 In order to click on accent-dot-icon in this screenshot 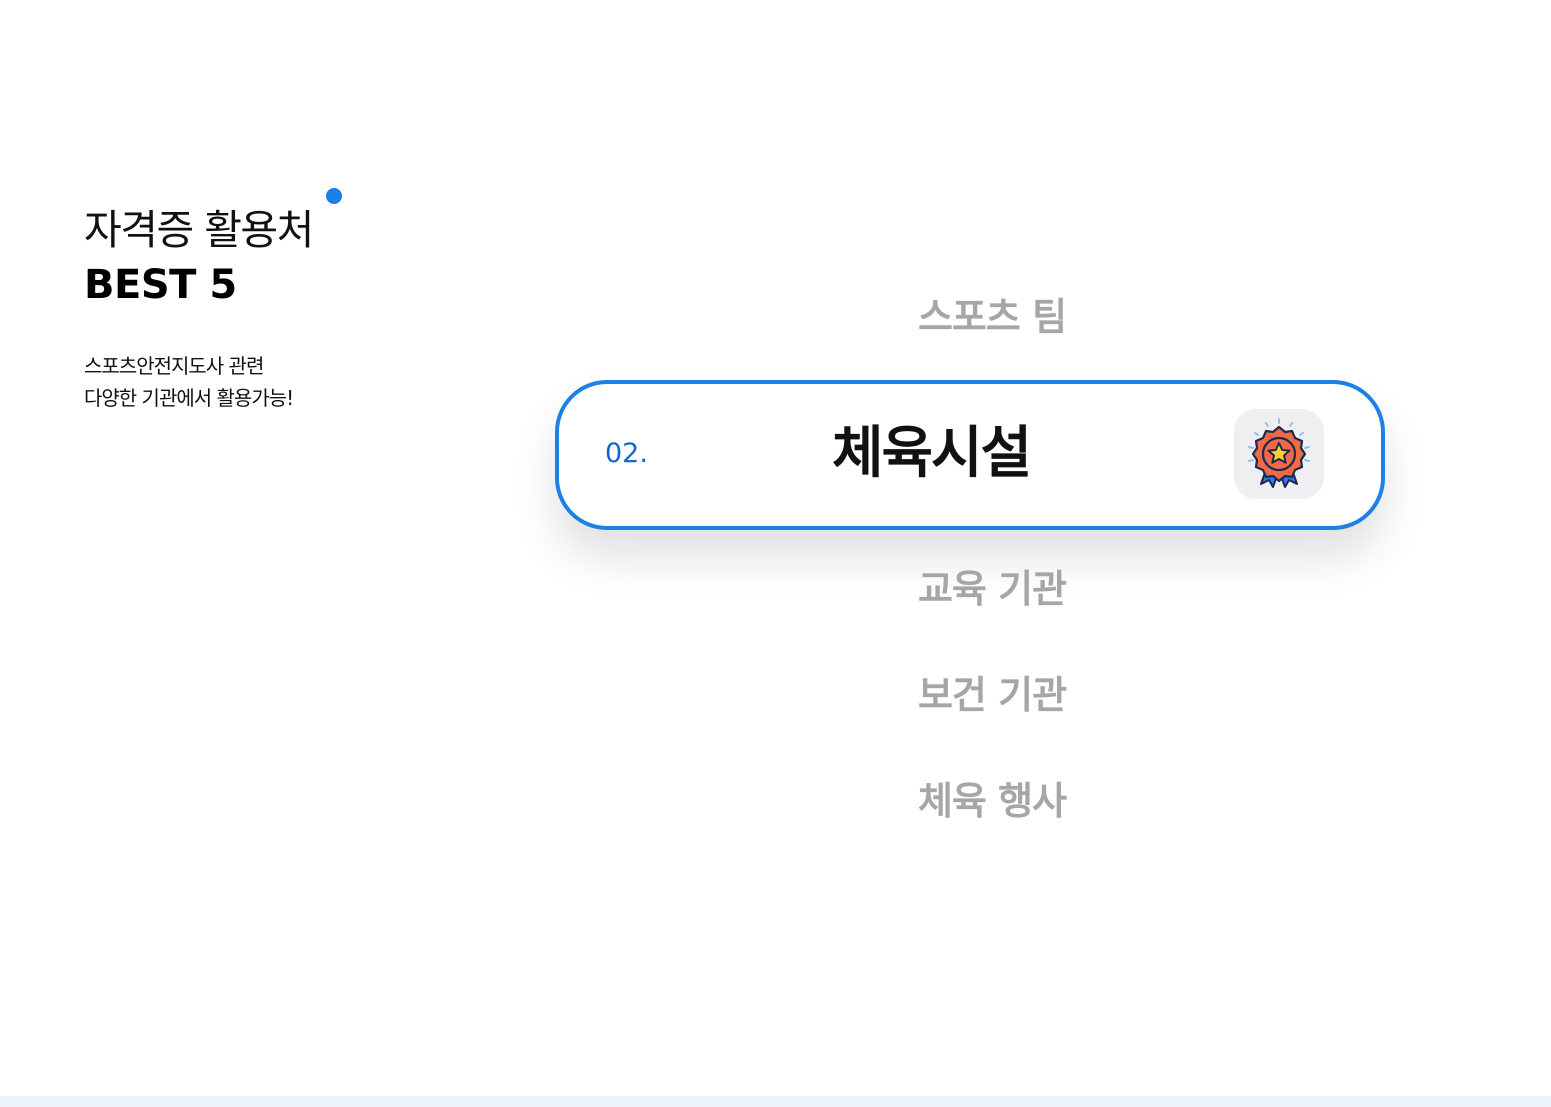, I will do `click(334, 196)`.